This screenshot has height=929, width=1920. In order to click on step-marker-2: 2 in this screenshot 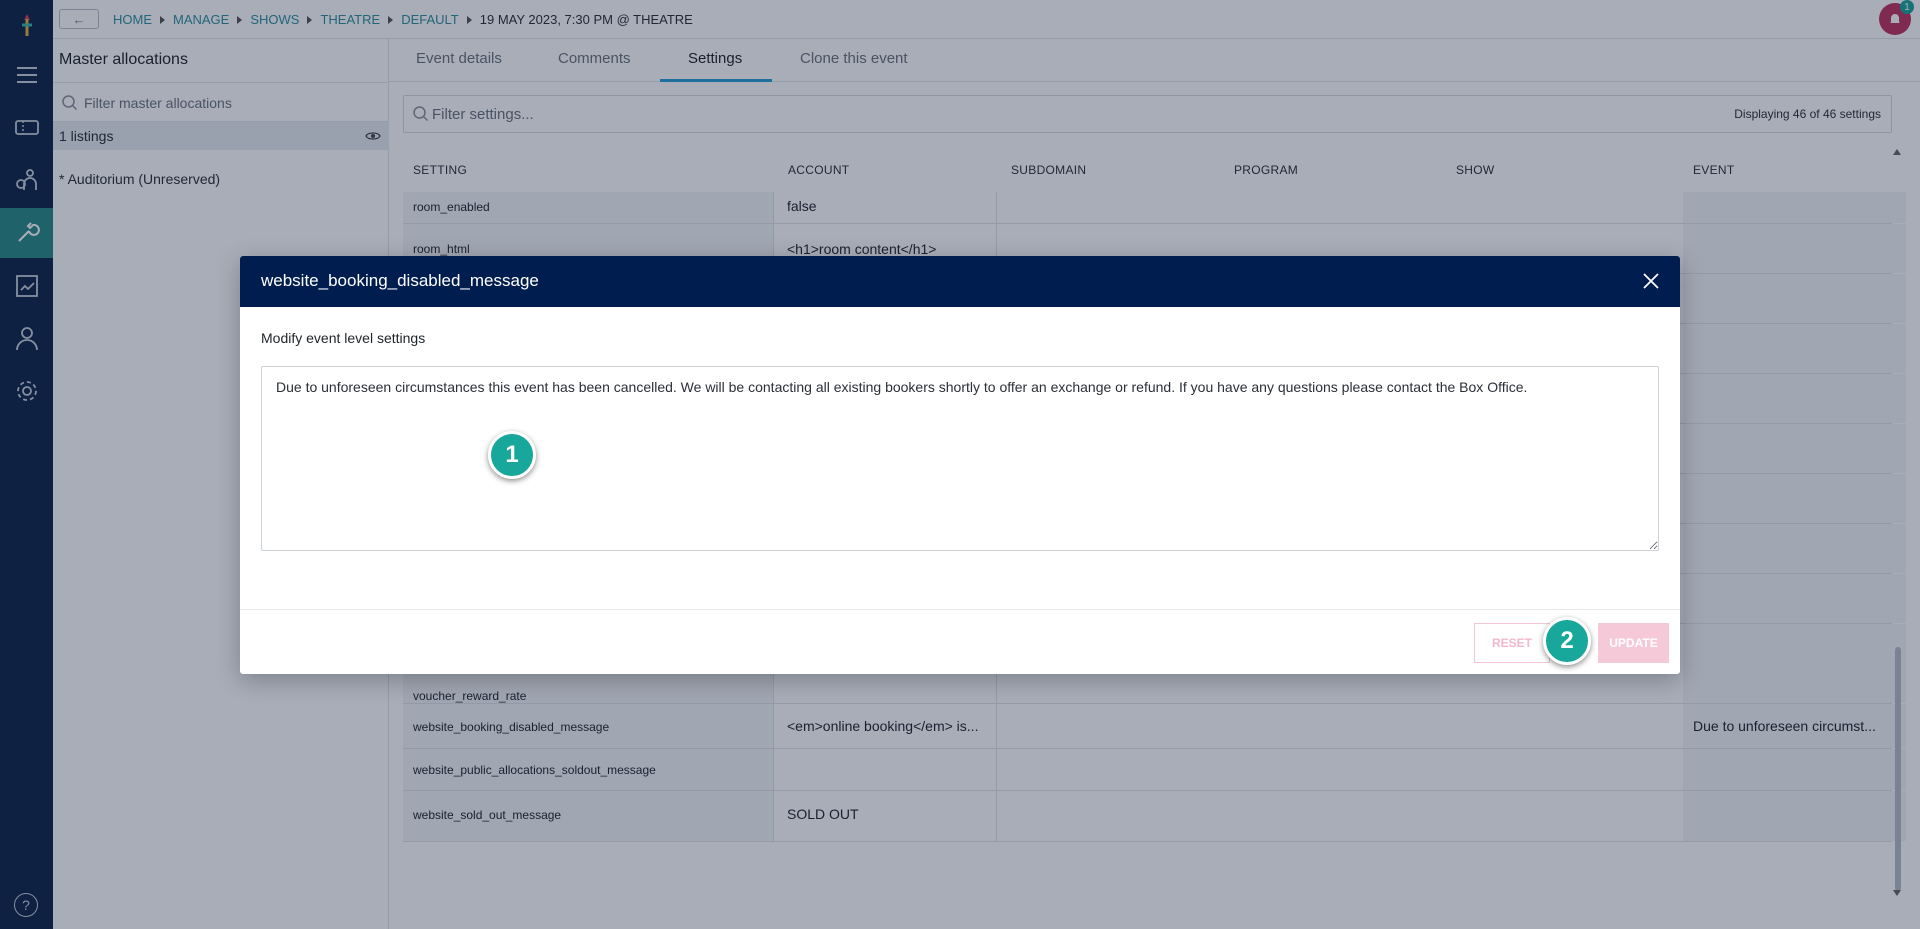, I will do `click(1567, 641)`.